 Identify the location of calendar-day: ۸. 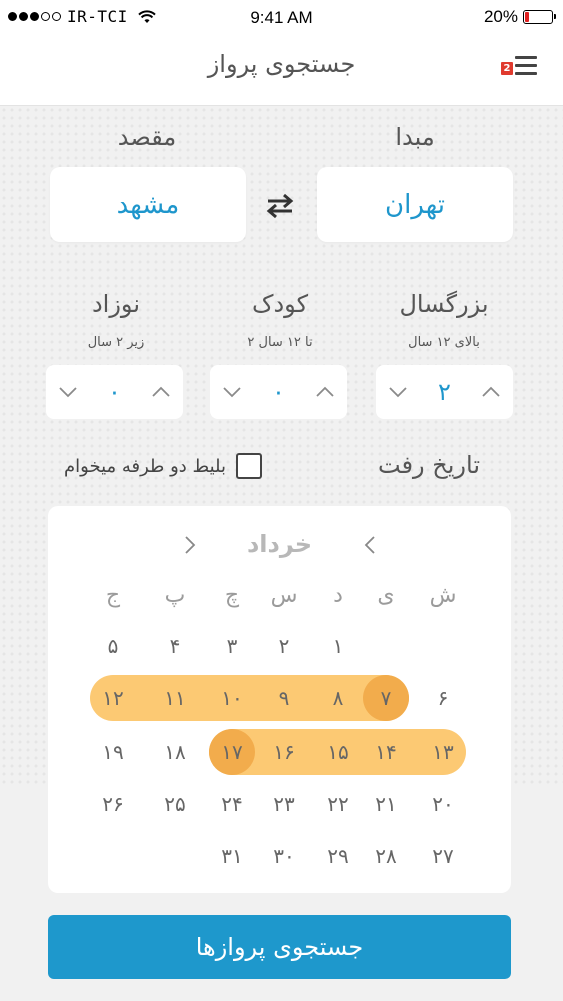
(338, 698).